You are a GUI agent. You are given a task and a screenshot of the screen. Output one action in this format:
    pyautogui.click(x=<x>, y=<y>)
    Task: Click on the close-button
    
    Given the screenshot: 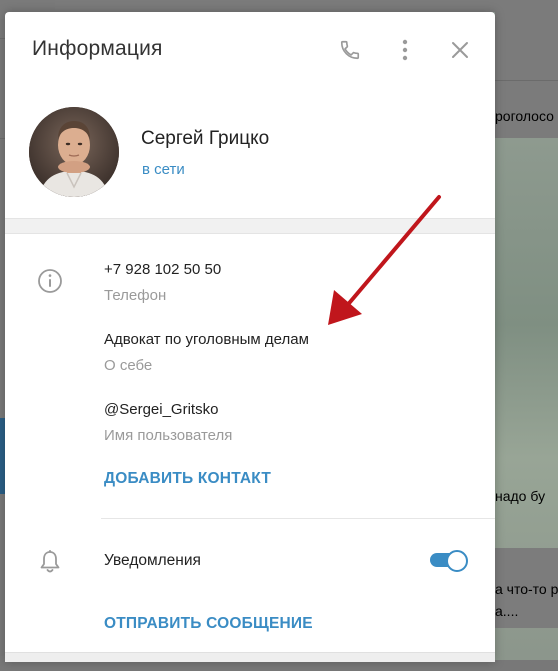 What is the action you would take?
    pyautogui.click(x=460, y=50)
    